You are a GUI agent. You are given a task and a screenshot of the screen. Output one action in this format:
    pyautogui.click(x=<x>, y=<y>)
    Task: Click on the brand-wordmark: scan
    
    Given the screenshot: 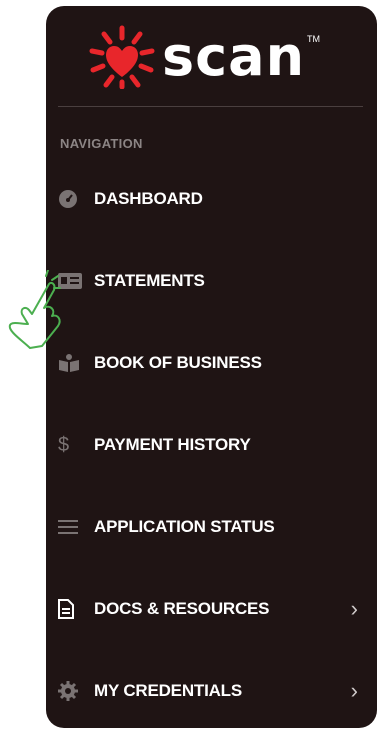 What is the action you would take?
    pyautogui.click(x=234, y=56)
    